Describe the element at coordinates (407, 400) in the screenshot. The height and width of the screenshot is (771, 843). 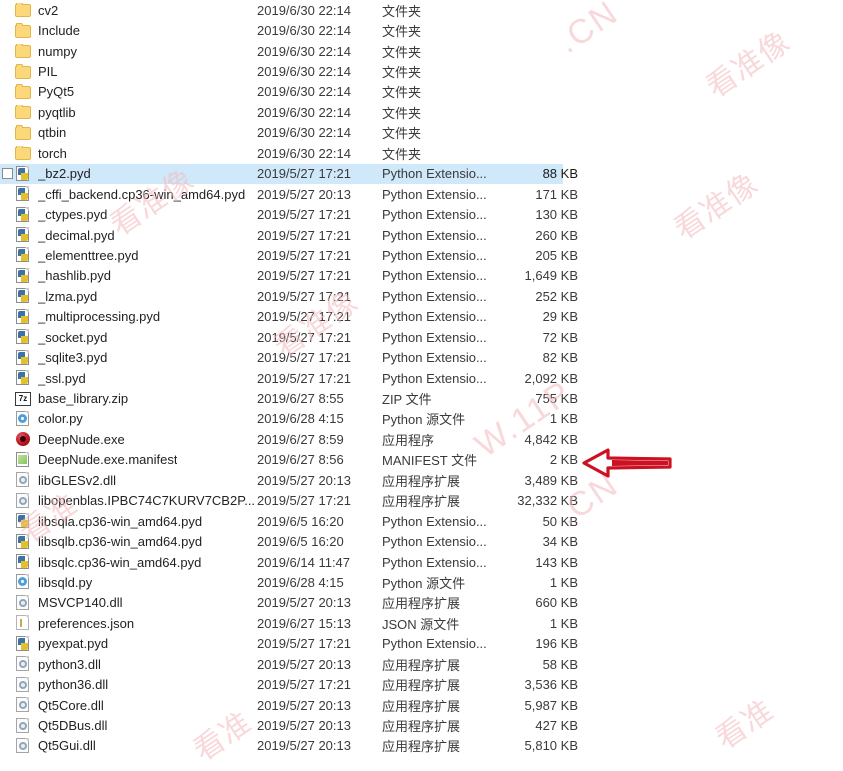
I see `file-type-cell: ZIP 文件` at that location.